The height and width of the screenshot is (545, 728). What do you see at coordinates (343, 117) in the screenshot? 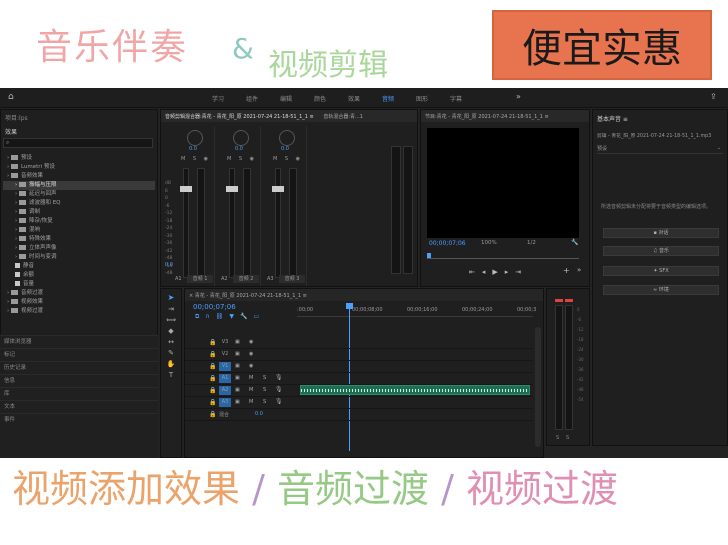
I see `track-mixer-tab: 音轨混合器:青...1` at bounding box center [343, 117].